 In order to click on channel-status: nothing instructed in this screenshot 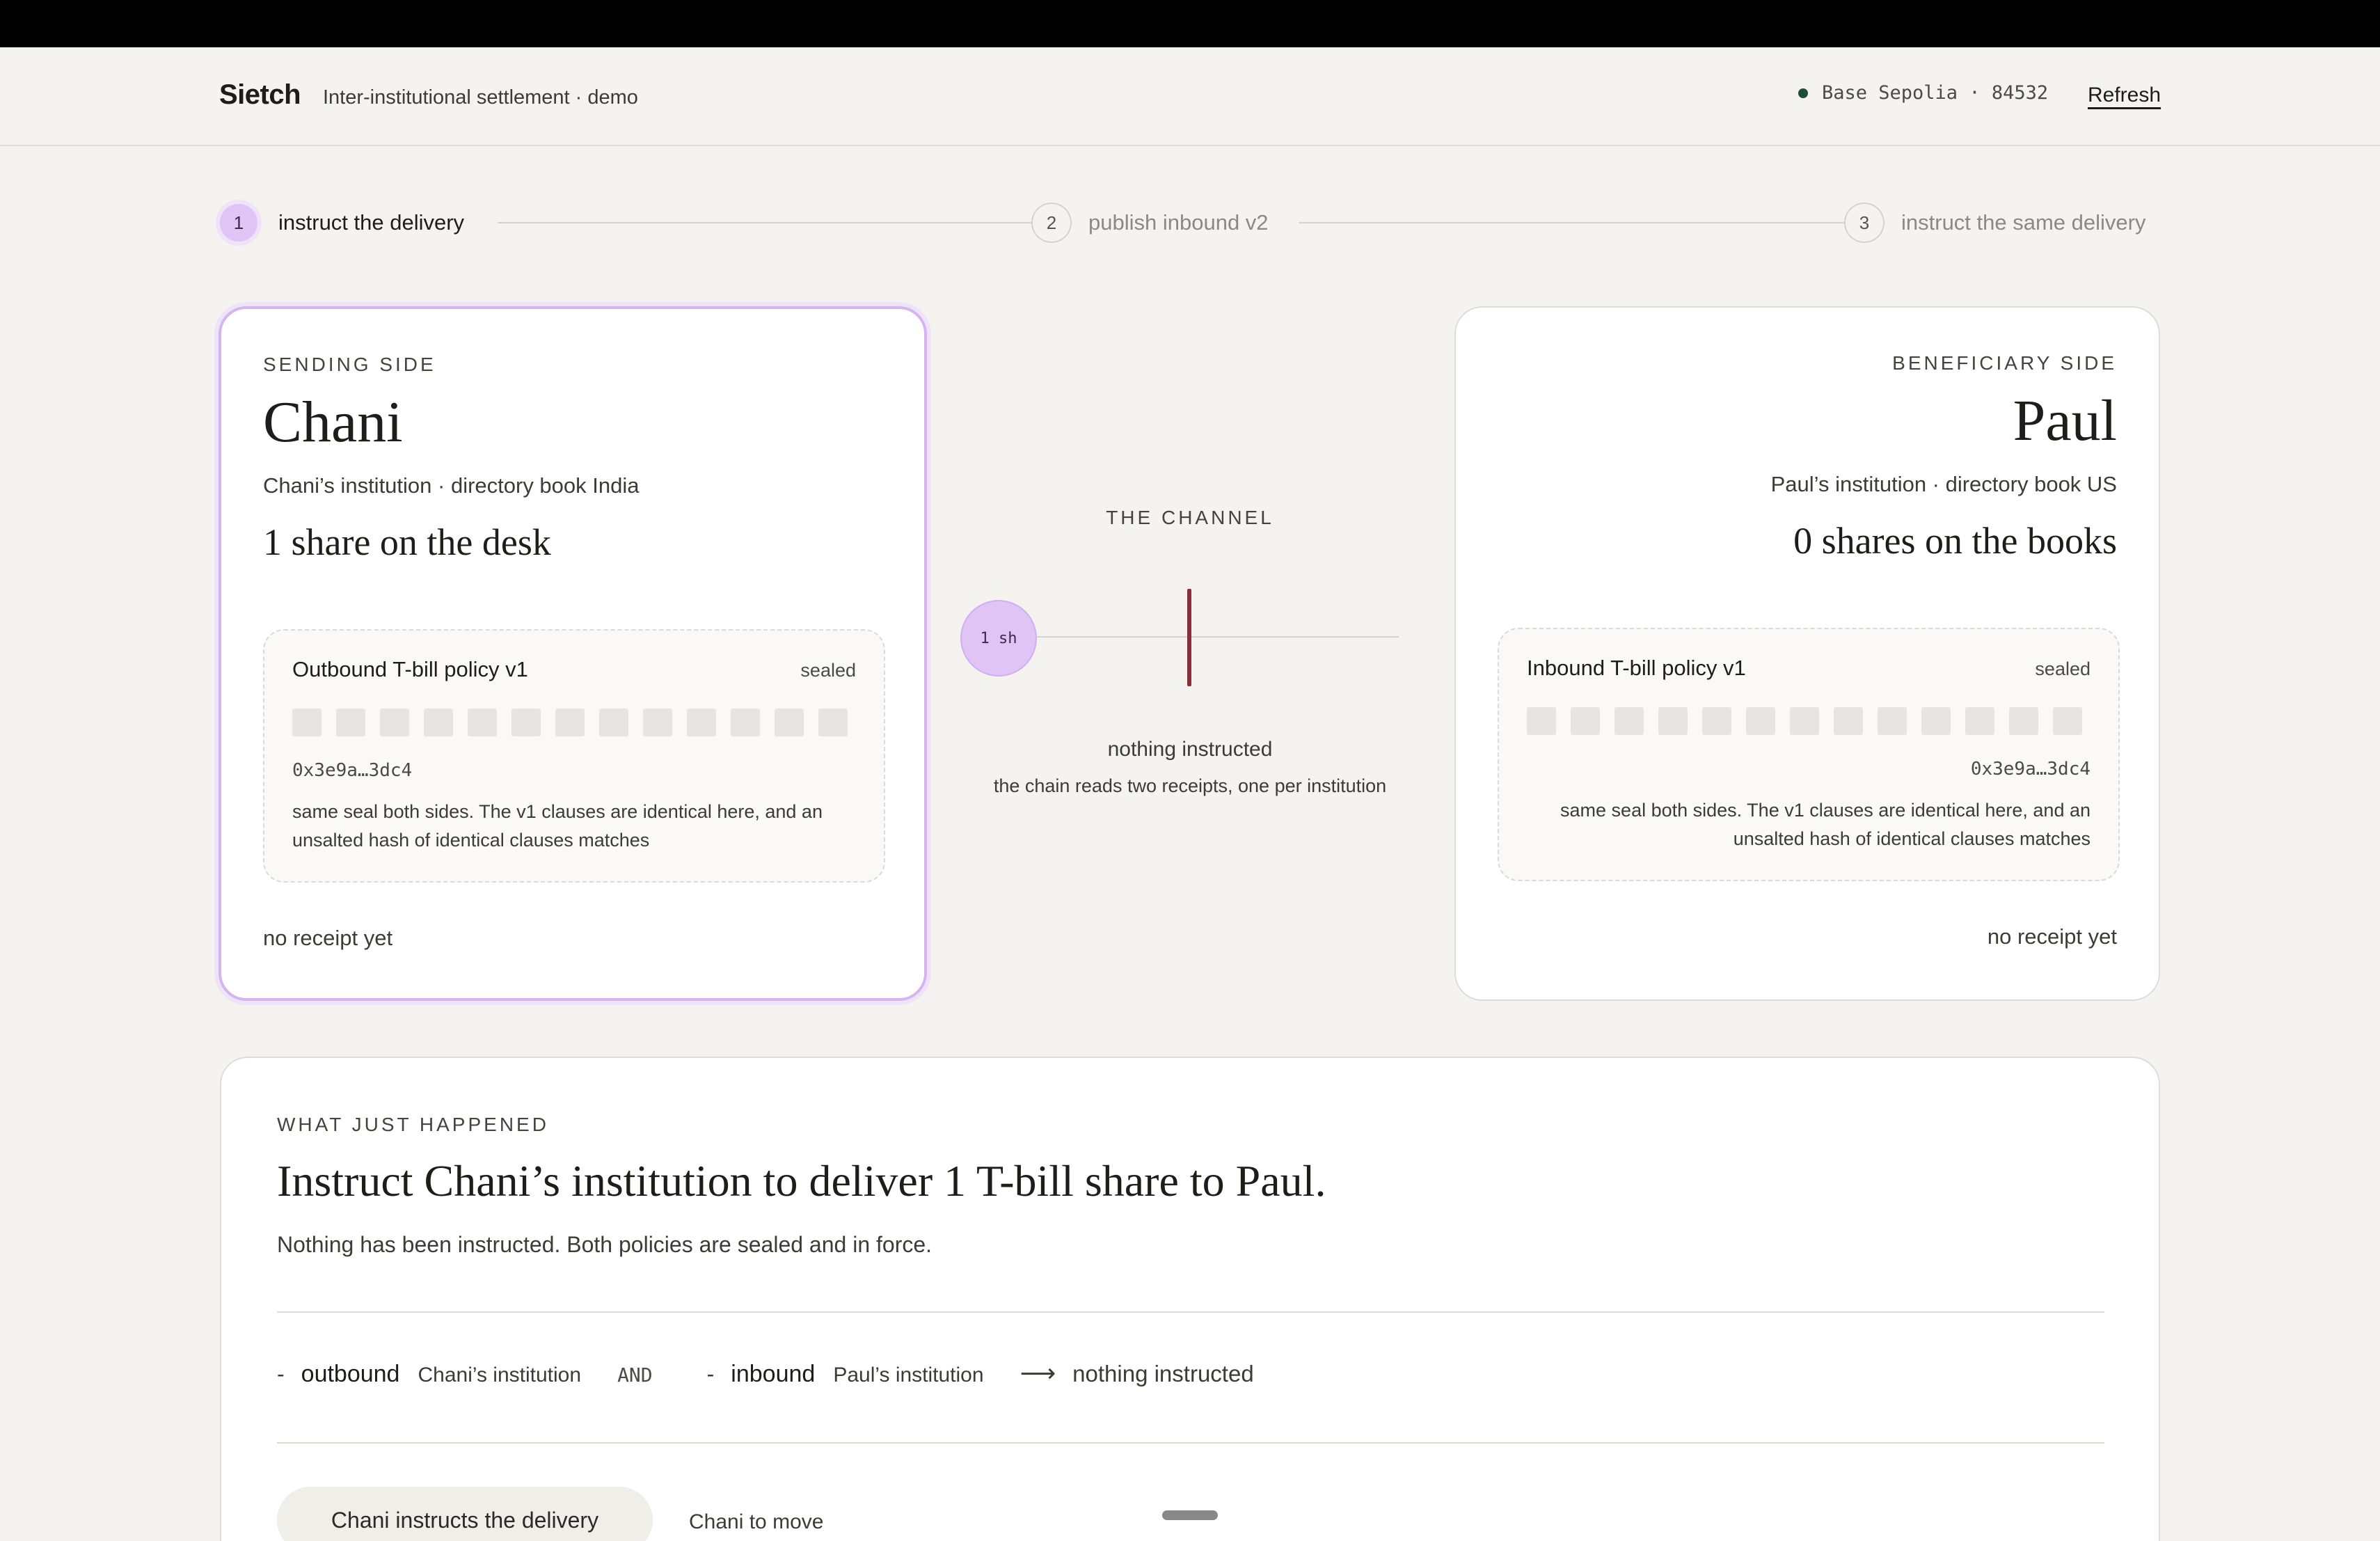, I will do `click(1190, 749)`.